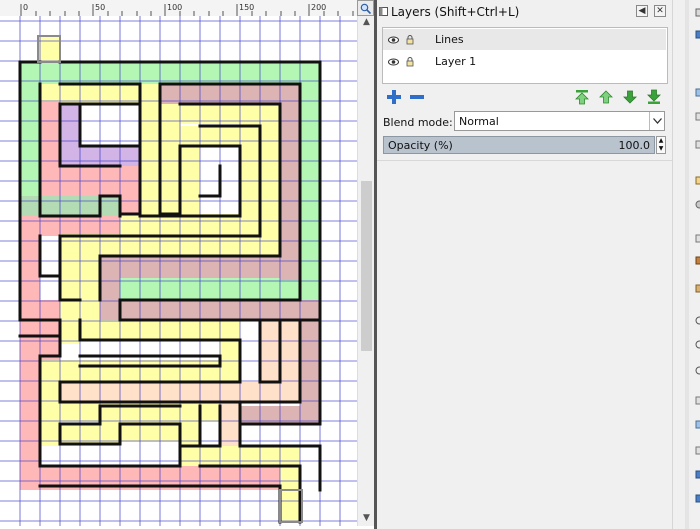 This screenshot has width=700, height=529. Describe the element at coordinates (449, 39) in the screenshot. I see `layer-name: Lines` at that location.